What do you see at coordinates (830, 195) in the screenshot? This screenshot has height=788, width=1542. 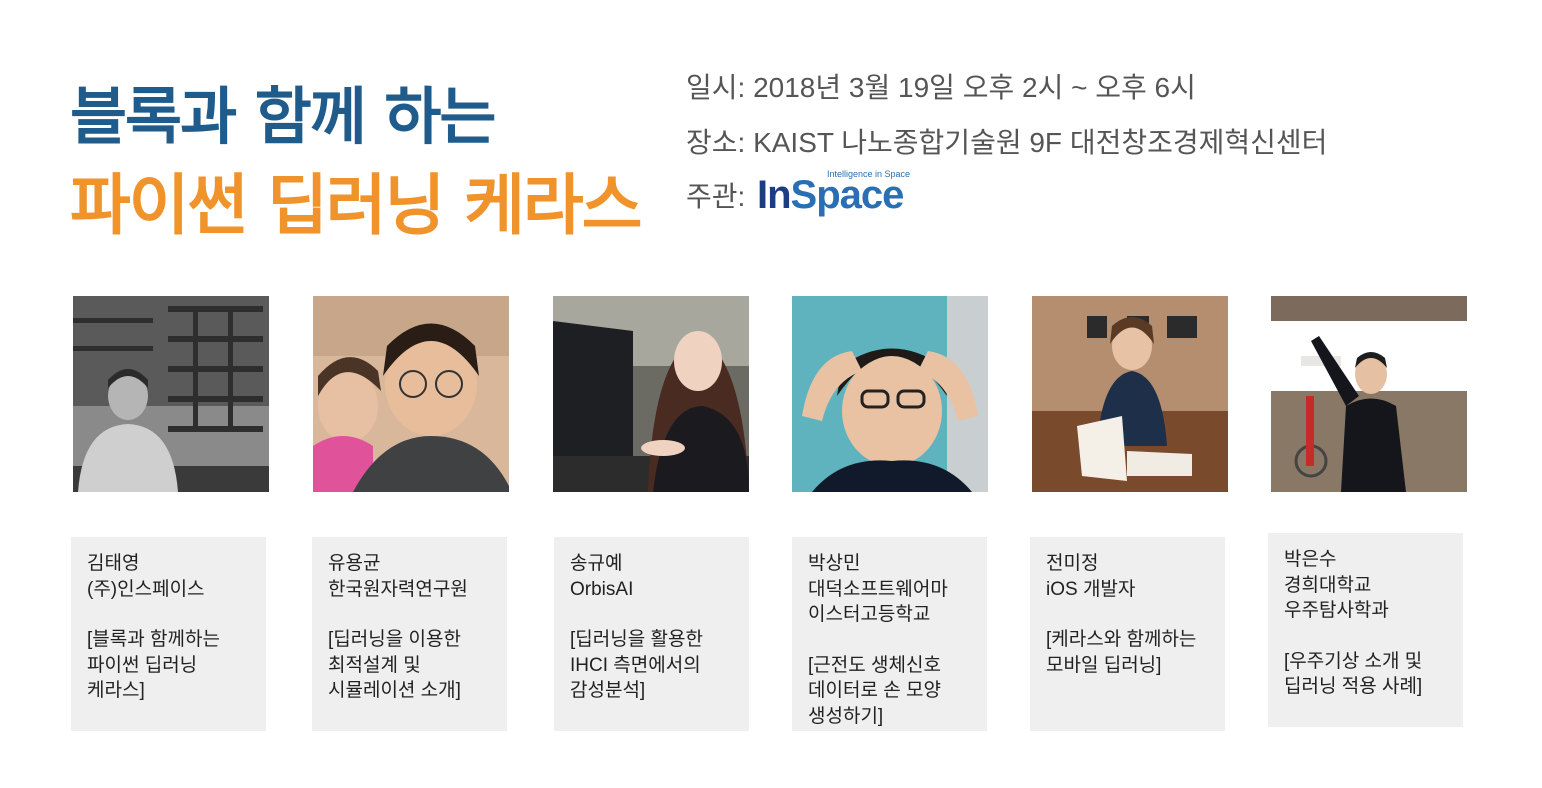 I see `logo-wordmark: InSpace` at bounding box center [830, 195].